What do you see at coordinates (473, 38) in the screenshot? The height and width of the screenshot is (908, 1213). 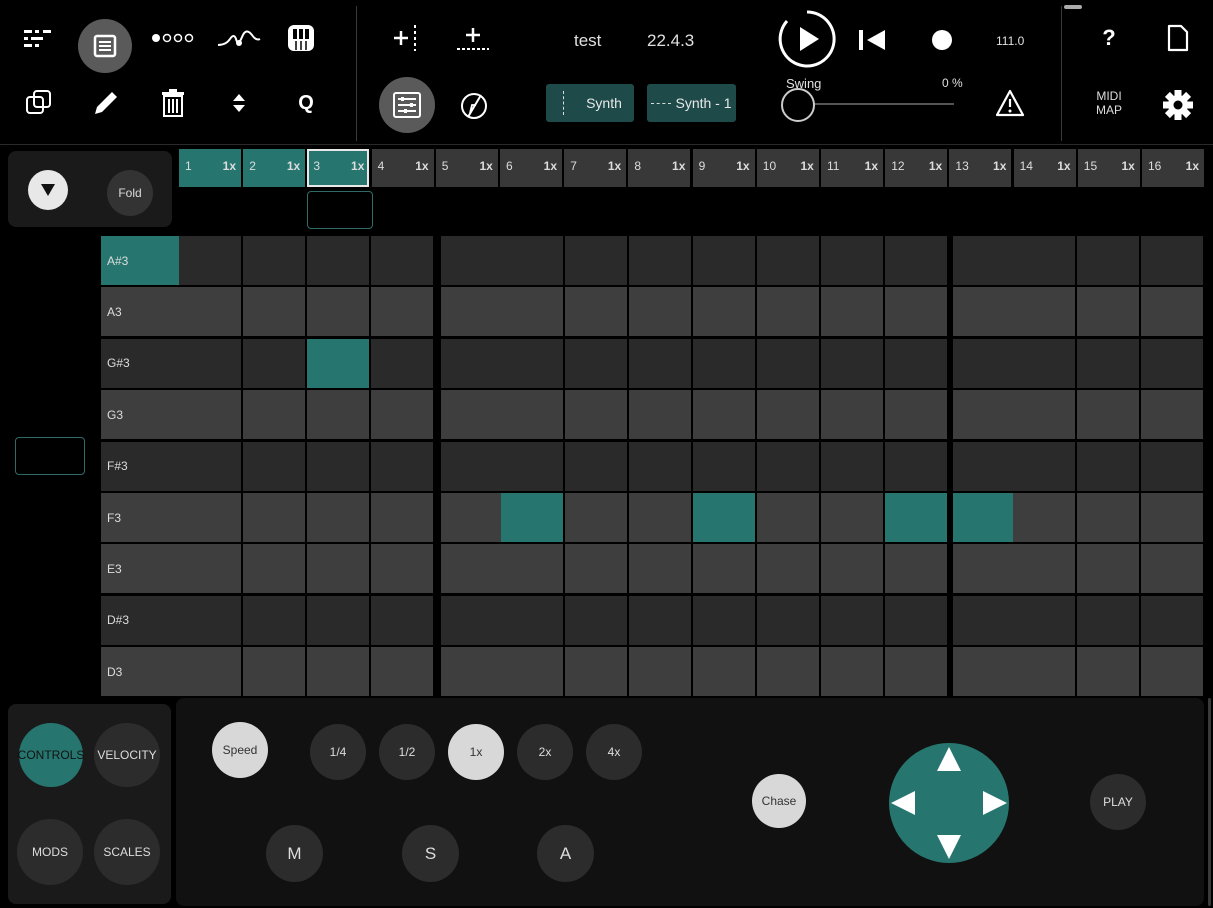 I see `add-step-icon` at bounding box center [473, 38].